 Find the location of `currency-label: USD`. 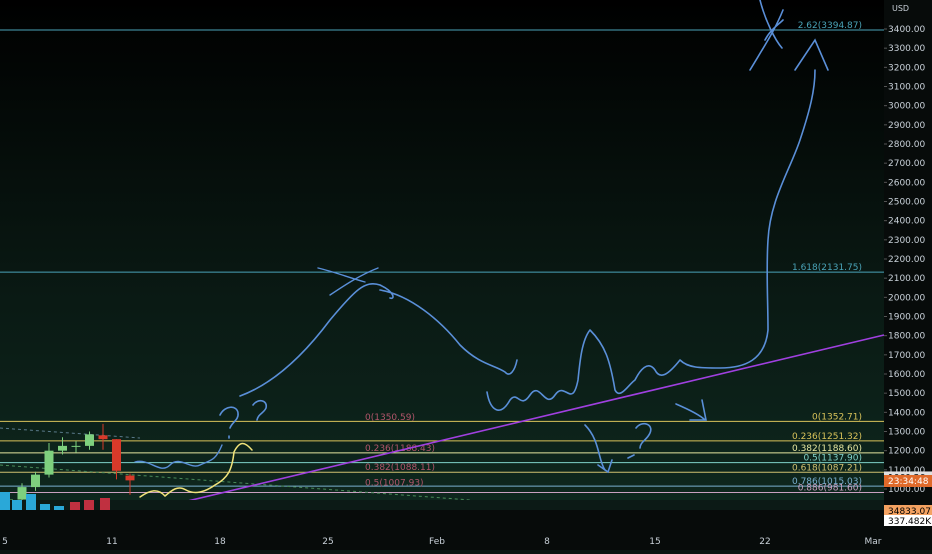

currency-label: USD is located at coordinates (900, 8).